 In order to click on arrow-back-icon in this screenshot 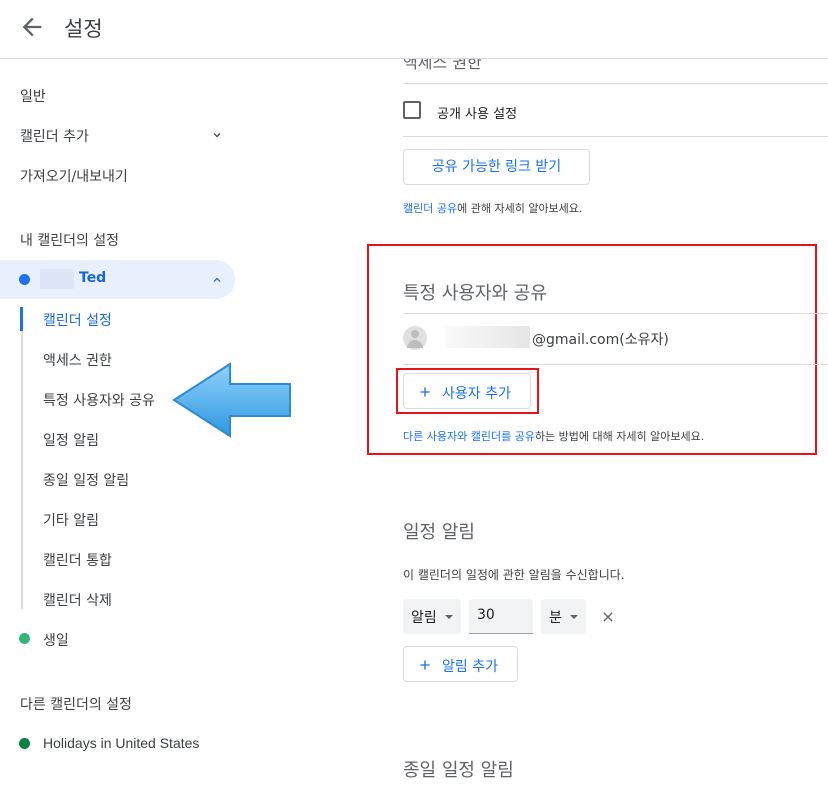, I will do `click(32, 27)`.